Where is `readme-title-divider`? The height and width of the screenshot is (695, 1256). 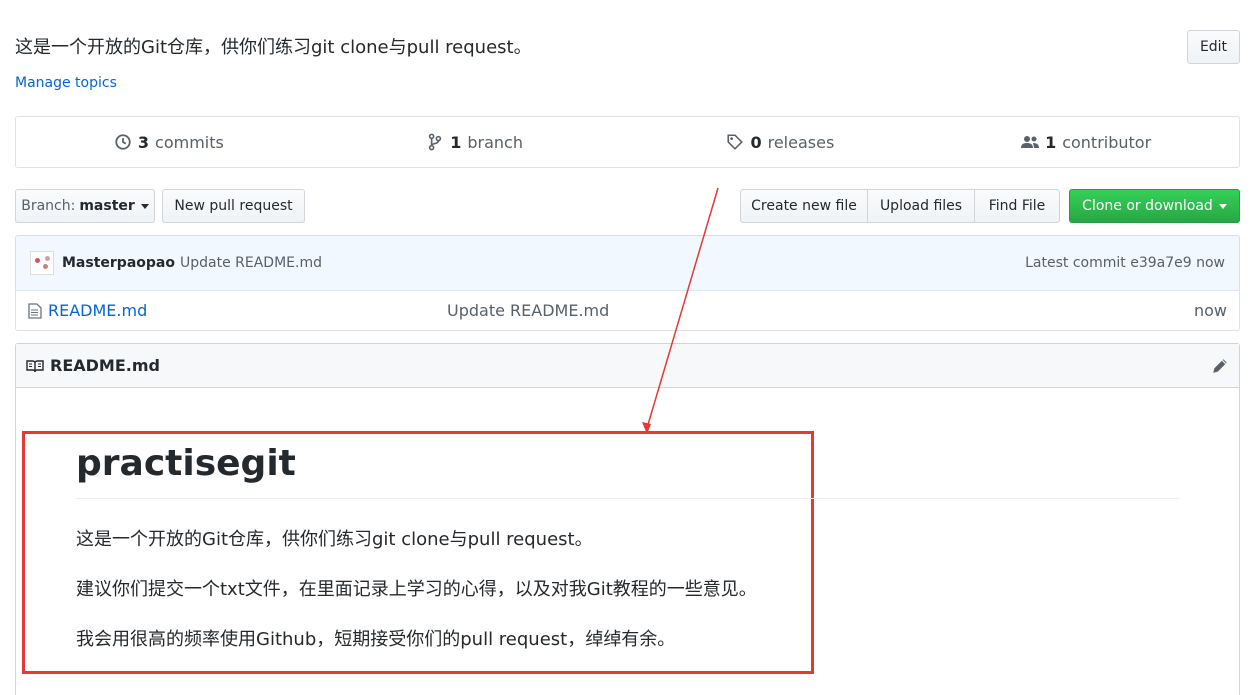 readme-title-divider is located at coordinates (627, 498).